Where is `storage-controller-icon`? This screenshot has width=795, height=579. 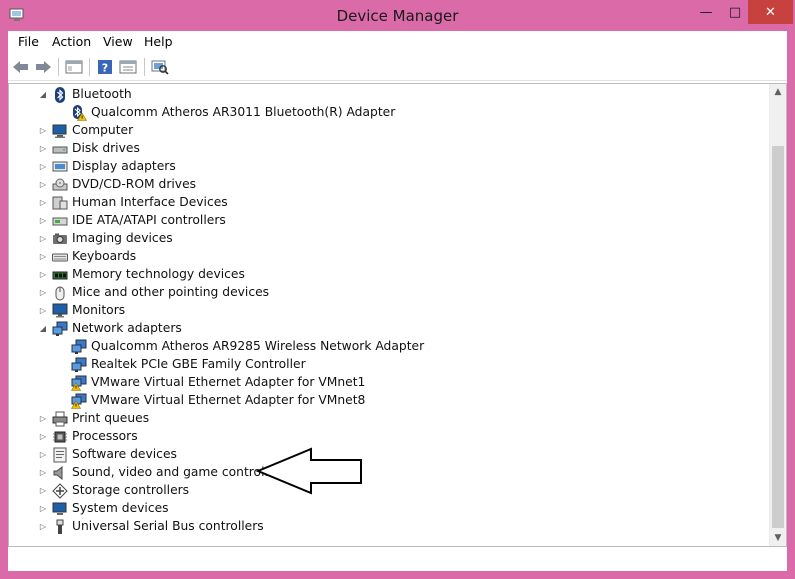 storage-controller-icon is located at coordinates (60, 491).